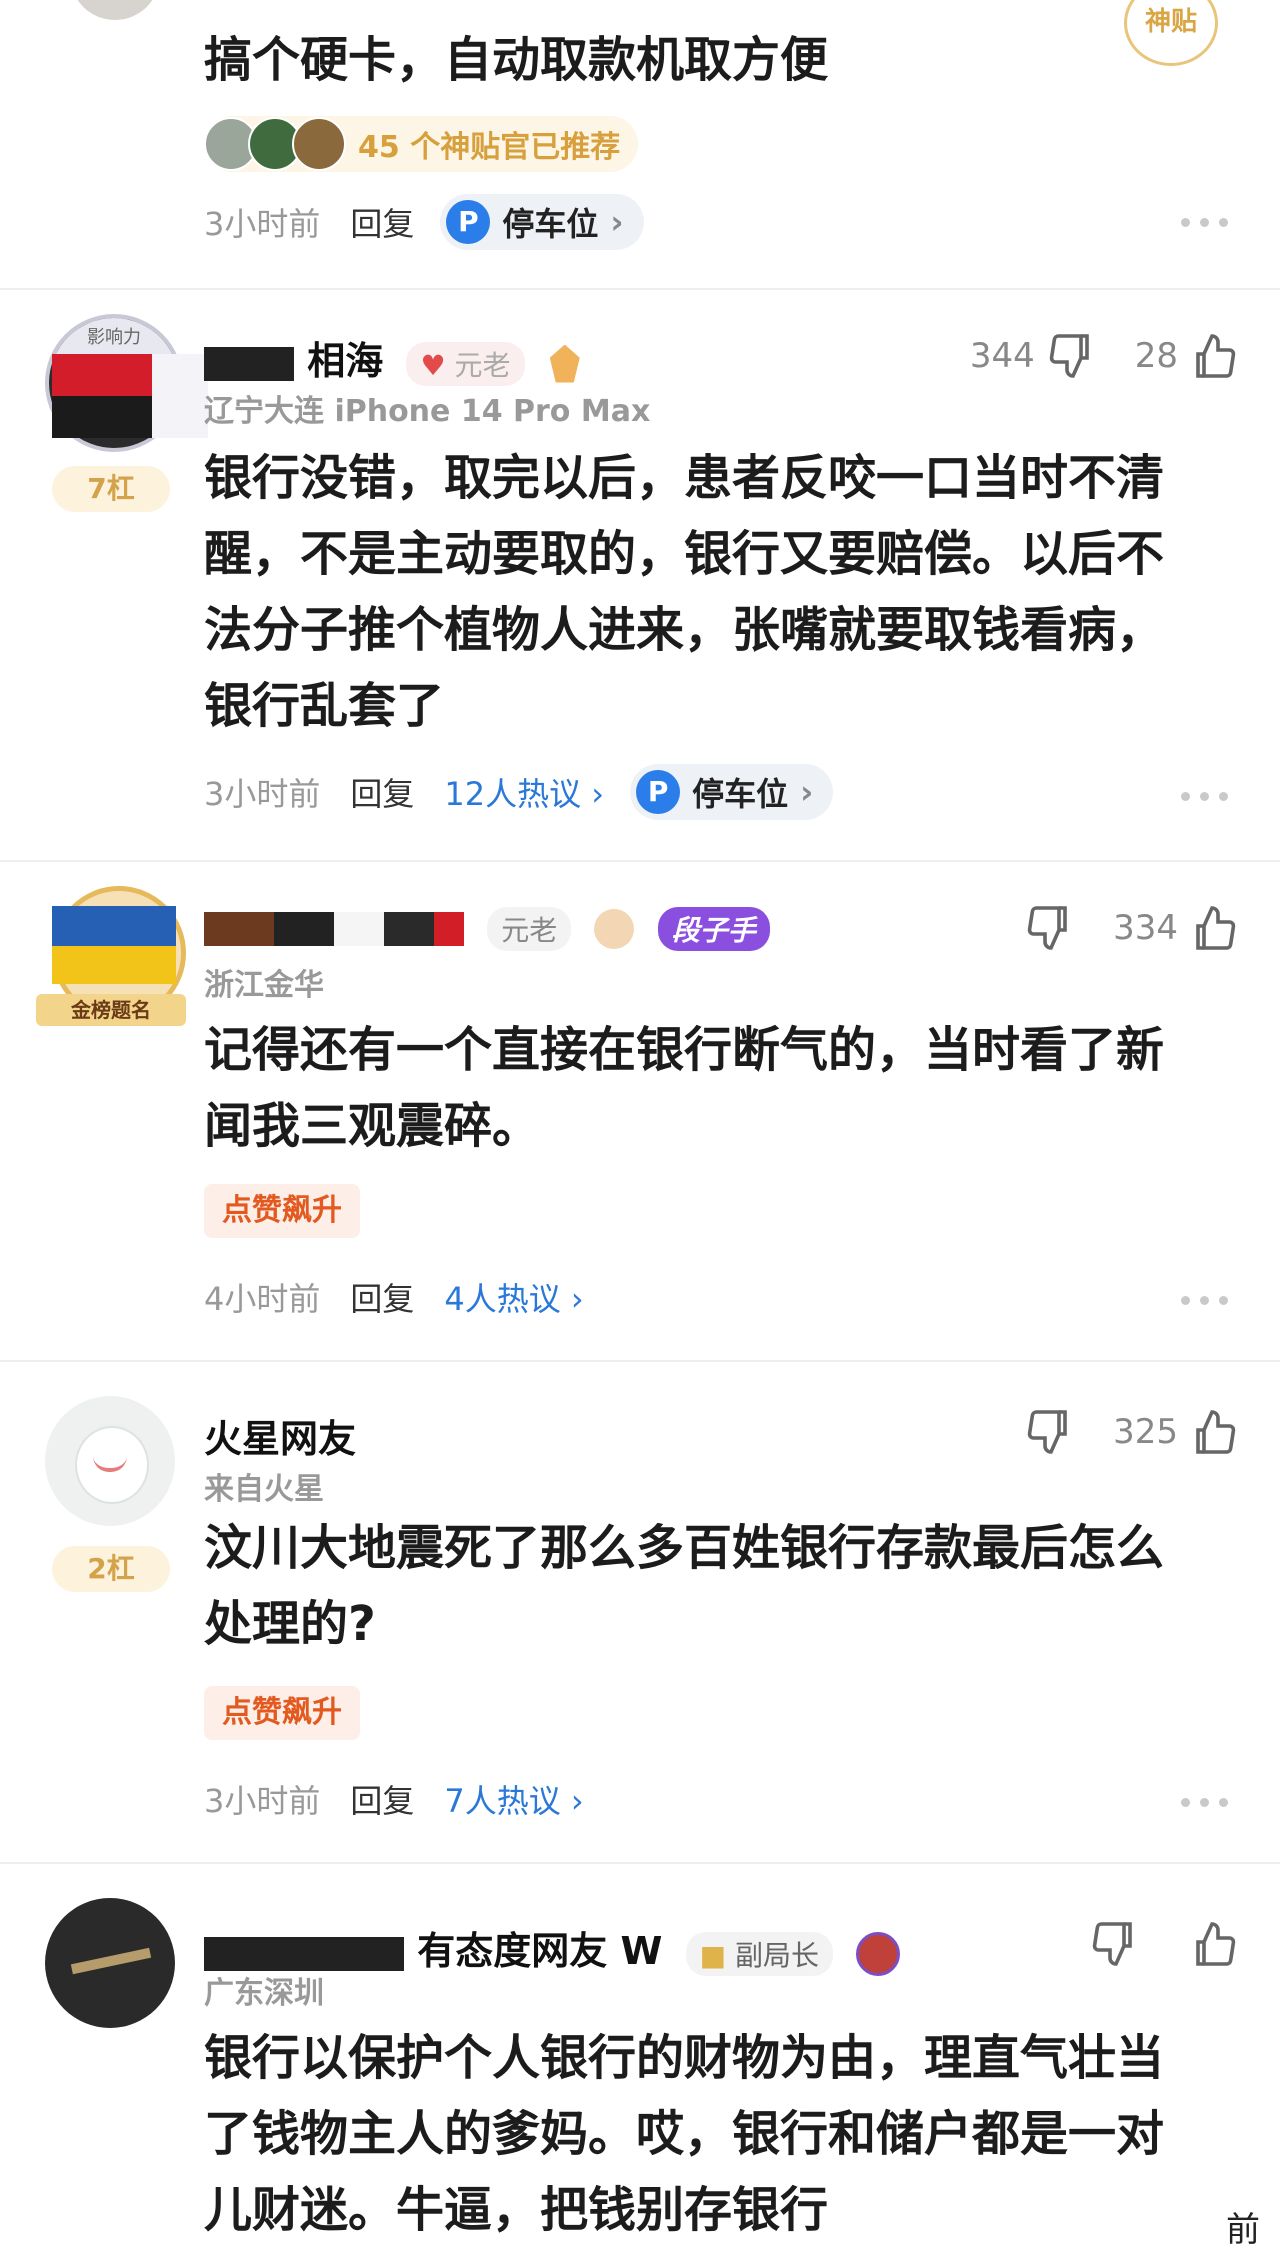  What do you see at coordinates (1156, 356) in the screenshot?
I see `like-count: 28` at bounding box center [1156, 356].